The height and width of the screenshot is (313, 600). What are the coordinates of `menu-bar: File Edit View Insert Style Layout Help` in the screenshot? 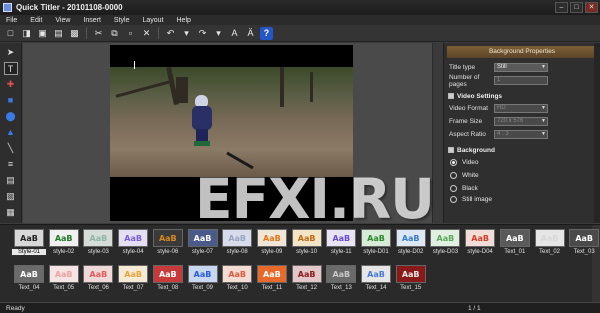 It's located at (300, 20).